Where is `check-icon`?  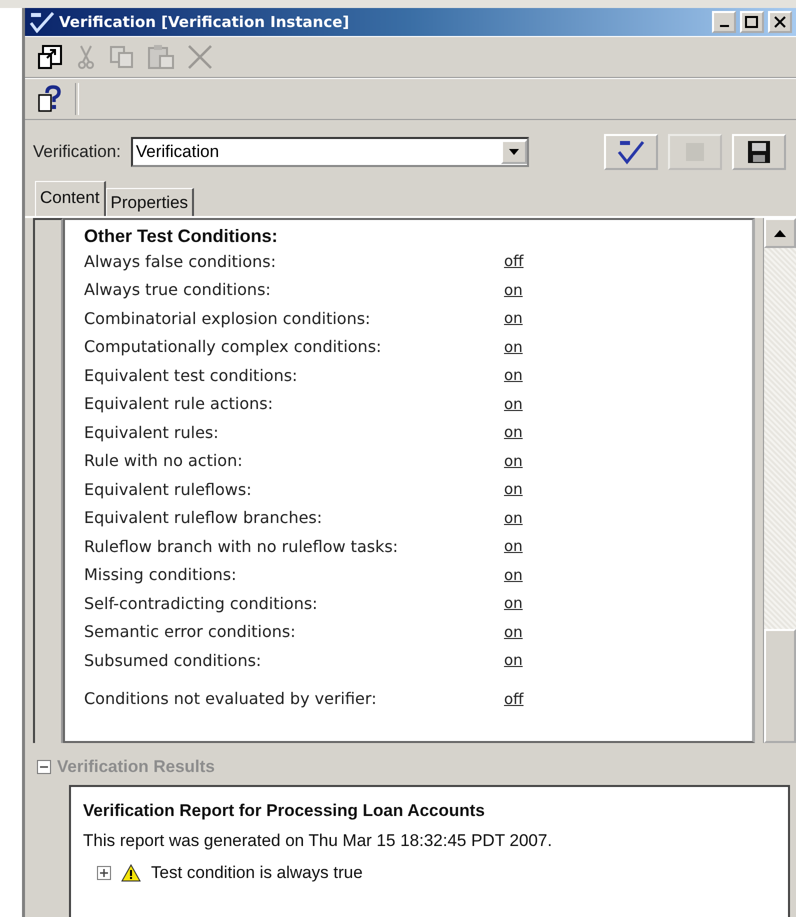
check-icon is located at coordinates (631, 152).